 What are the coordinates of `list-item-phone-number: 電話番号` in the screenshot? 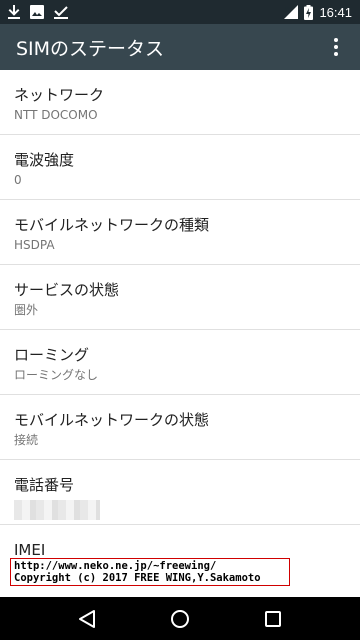 It's located at (180, 492).